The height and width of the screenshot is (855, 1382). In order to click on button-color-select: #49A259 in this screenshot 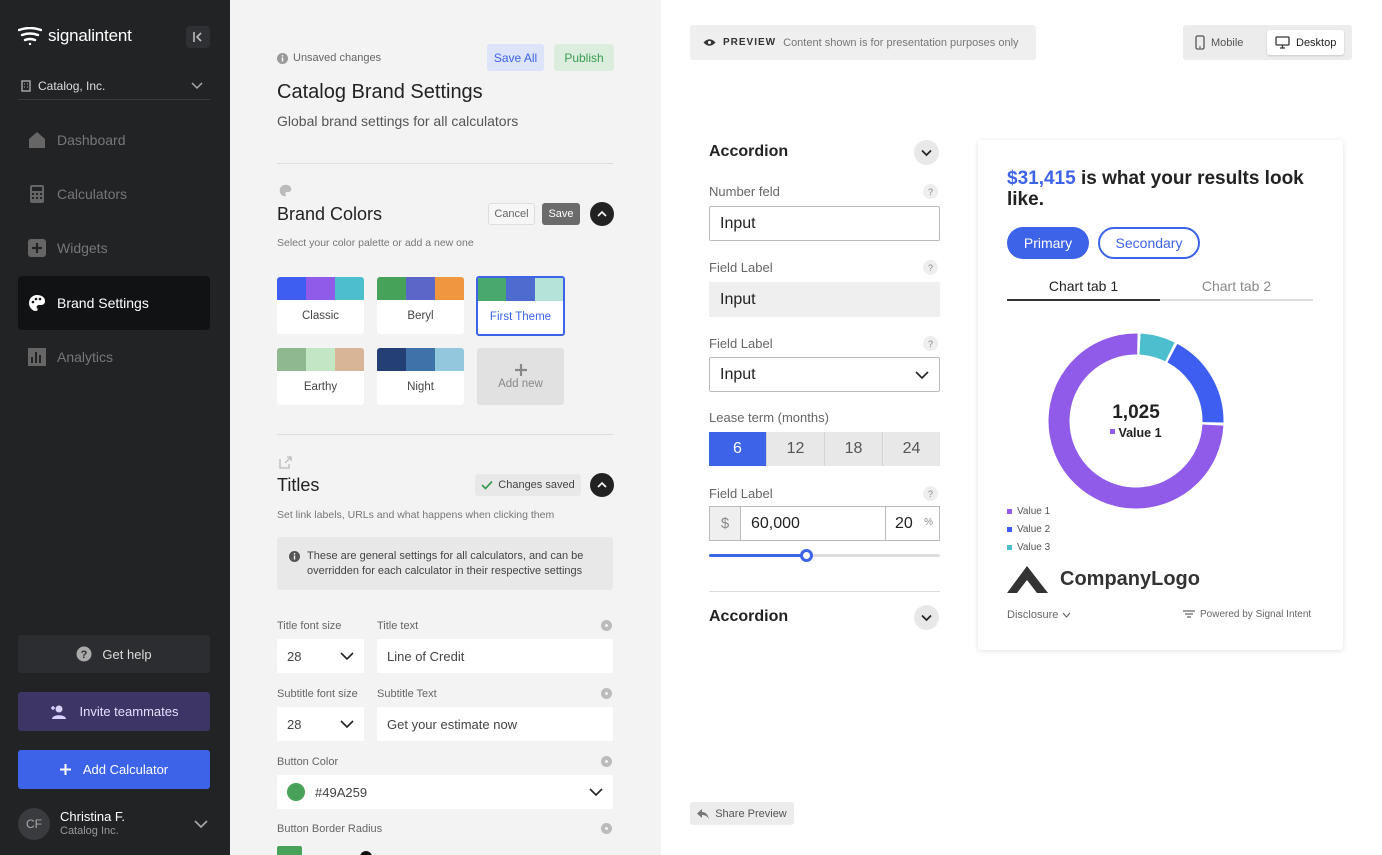, I will do `click(445, 792)`.